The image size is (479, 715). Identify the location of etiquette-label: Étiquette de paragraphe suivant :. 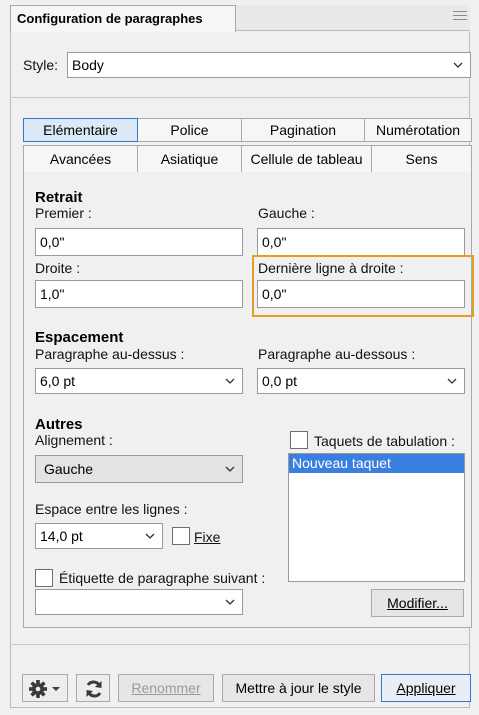
(162, 578).